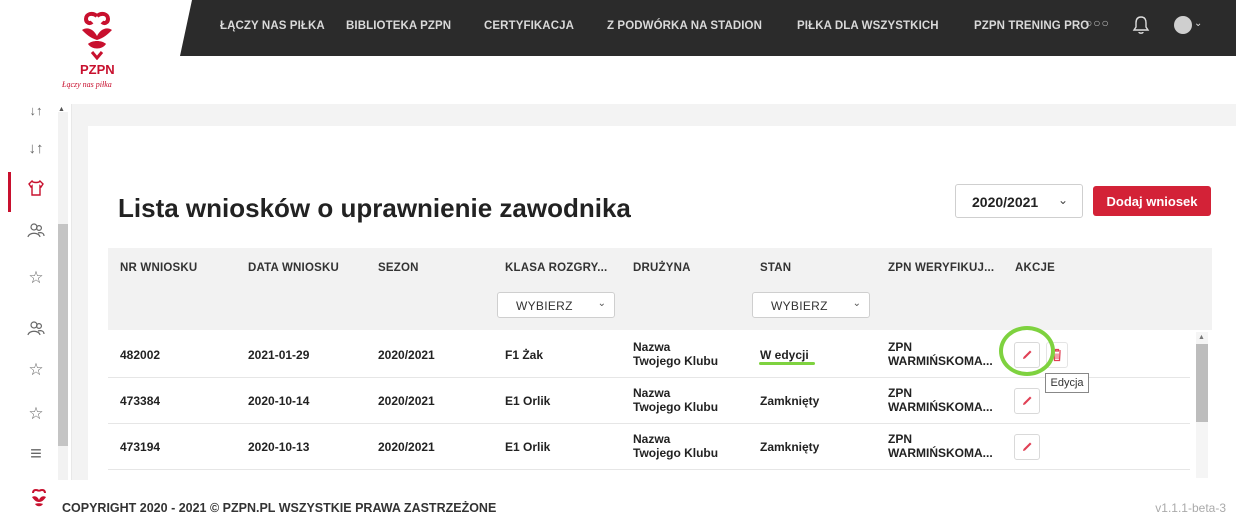 Image resolution: width=1236 pixels, height=524 pixels. I want to click on bell-icon, so click(1141, 25).